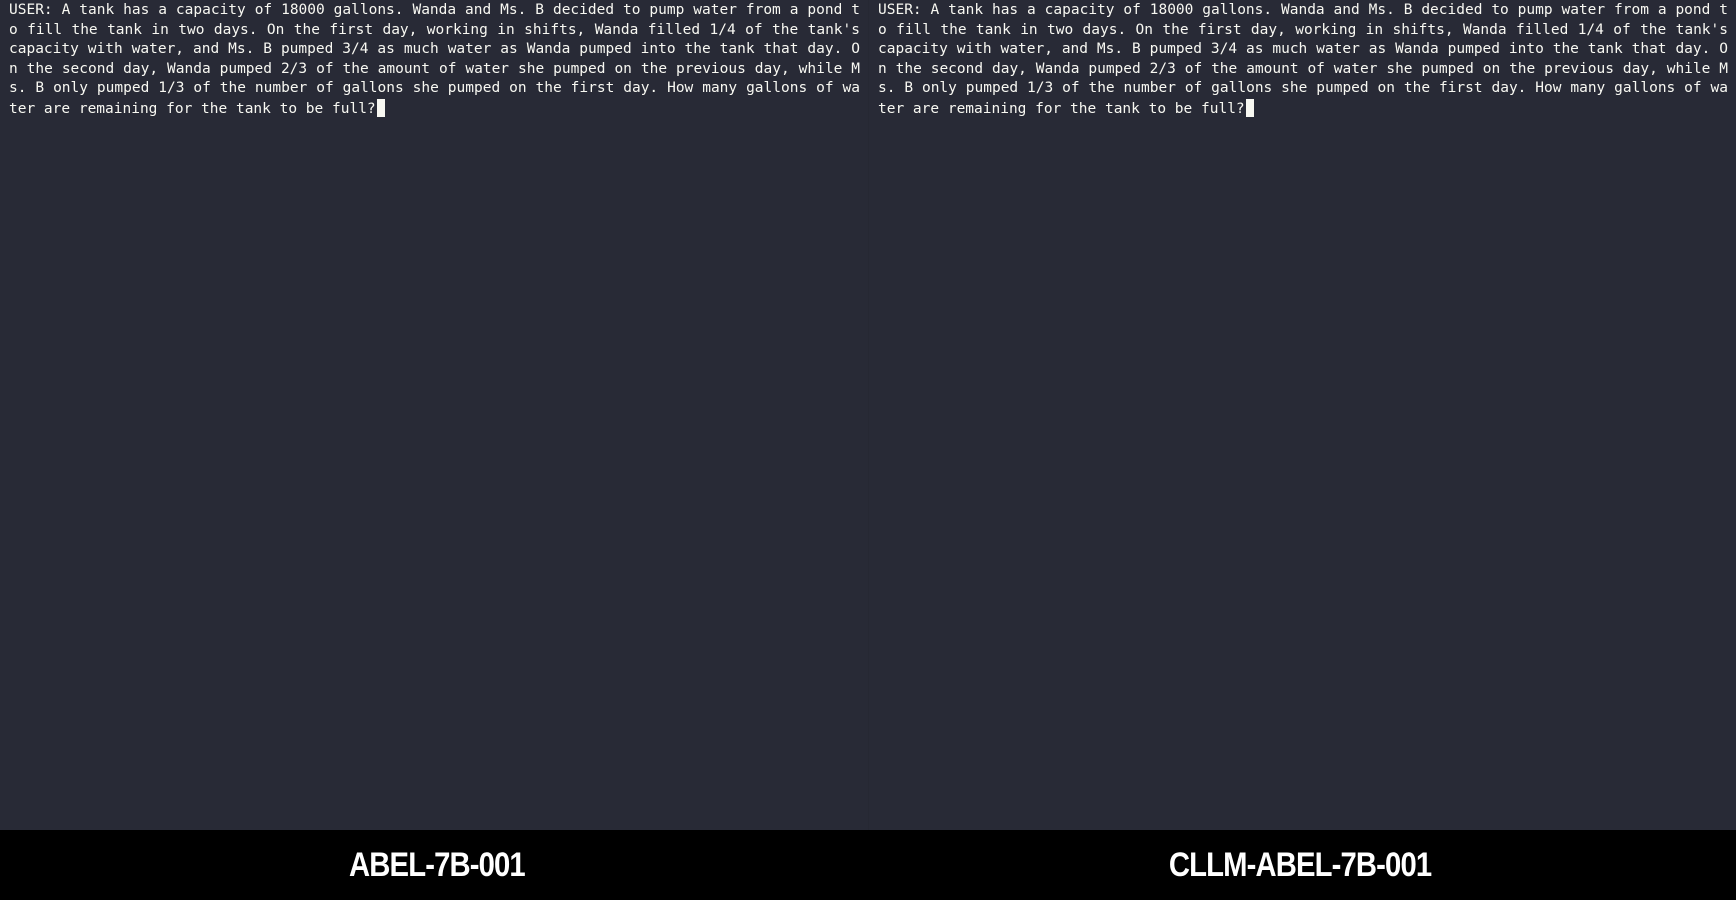 The image size is (1736, 900). What do you see at coordinates (868, 865) in the screenshot?
I see `caption-bar: ABEL-7B-001 CLLM-ABEL-7B-001` at bounding box center [868, 865].